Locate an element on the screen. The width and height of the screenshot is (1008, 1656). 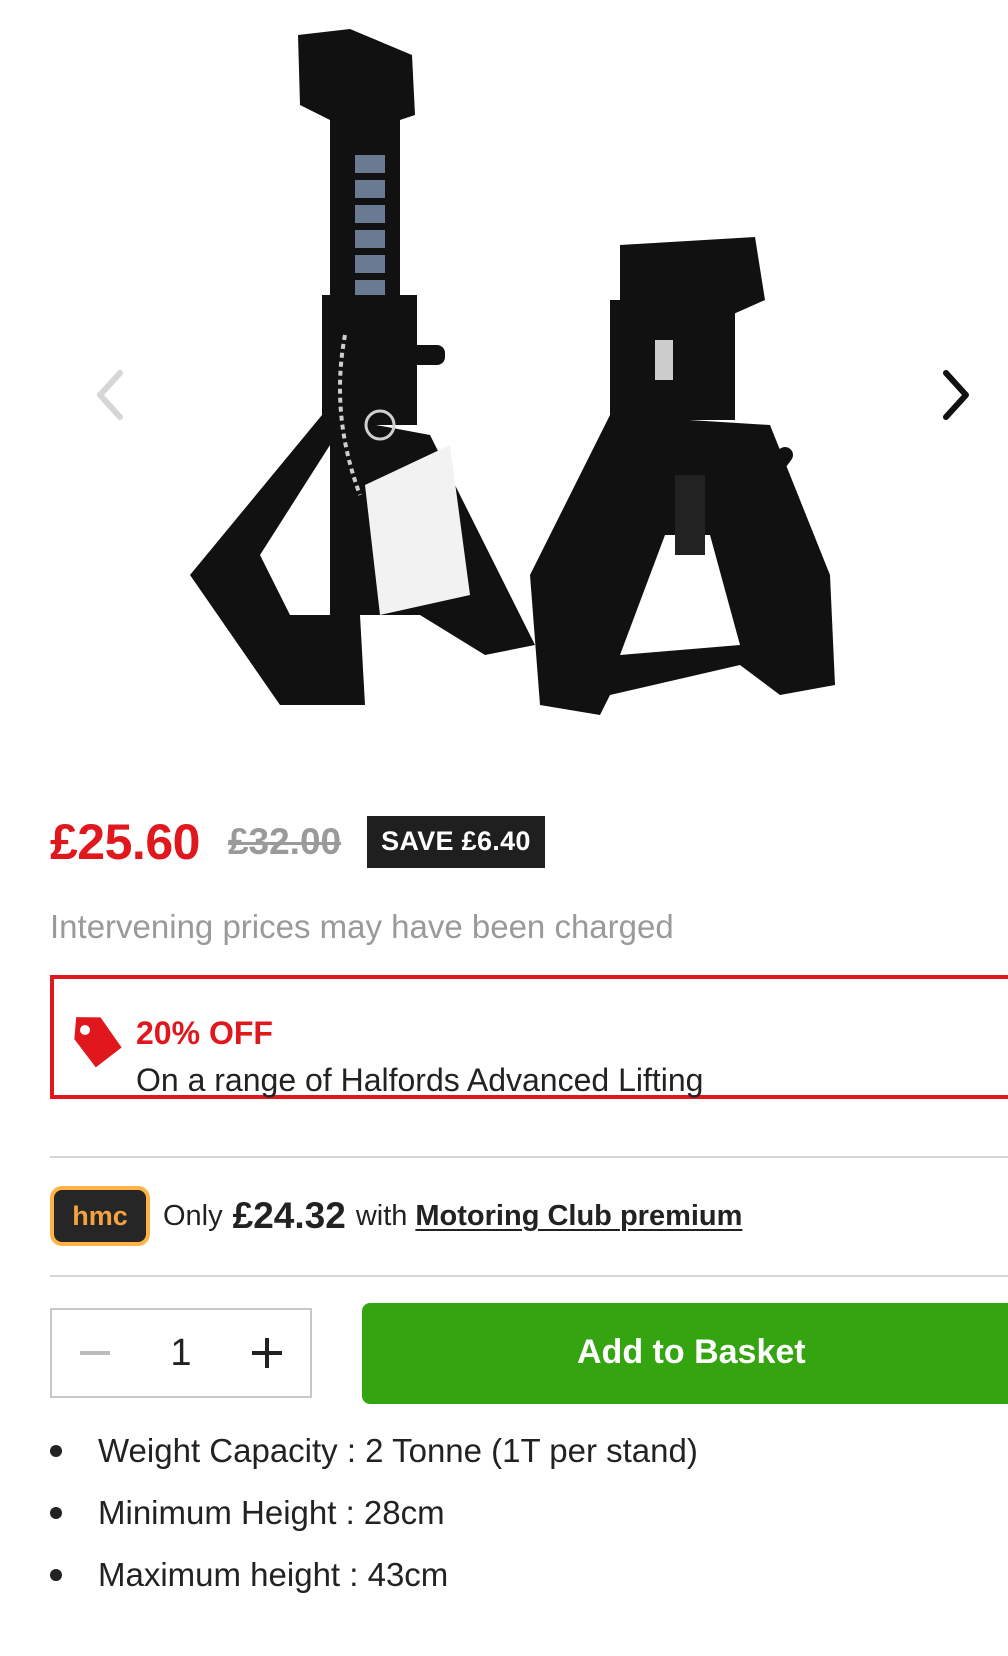
chevron-left-icon is located at coordinates (110, 395).